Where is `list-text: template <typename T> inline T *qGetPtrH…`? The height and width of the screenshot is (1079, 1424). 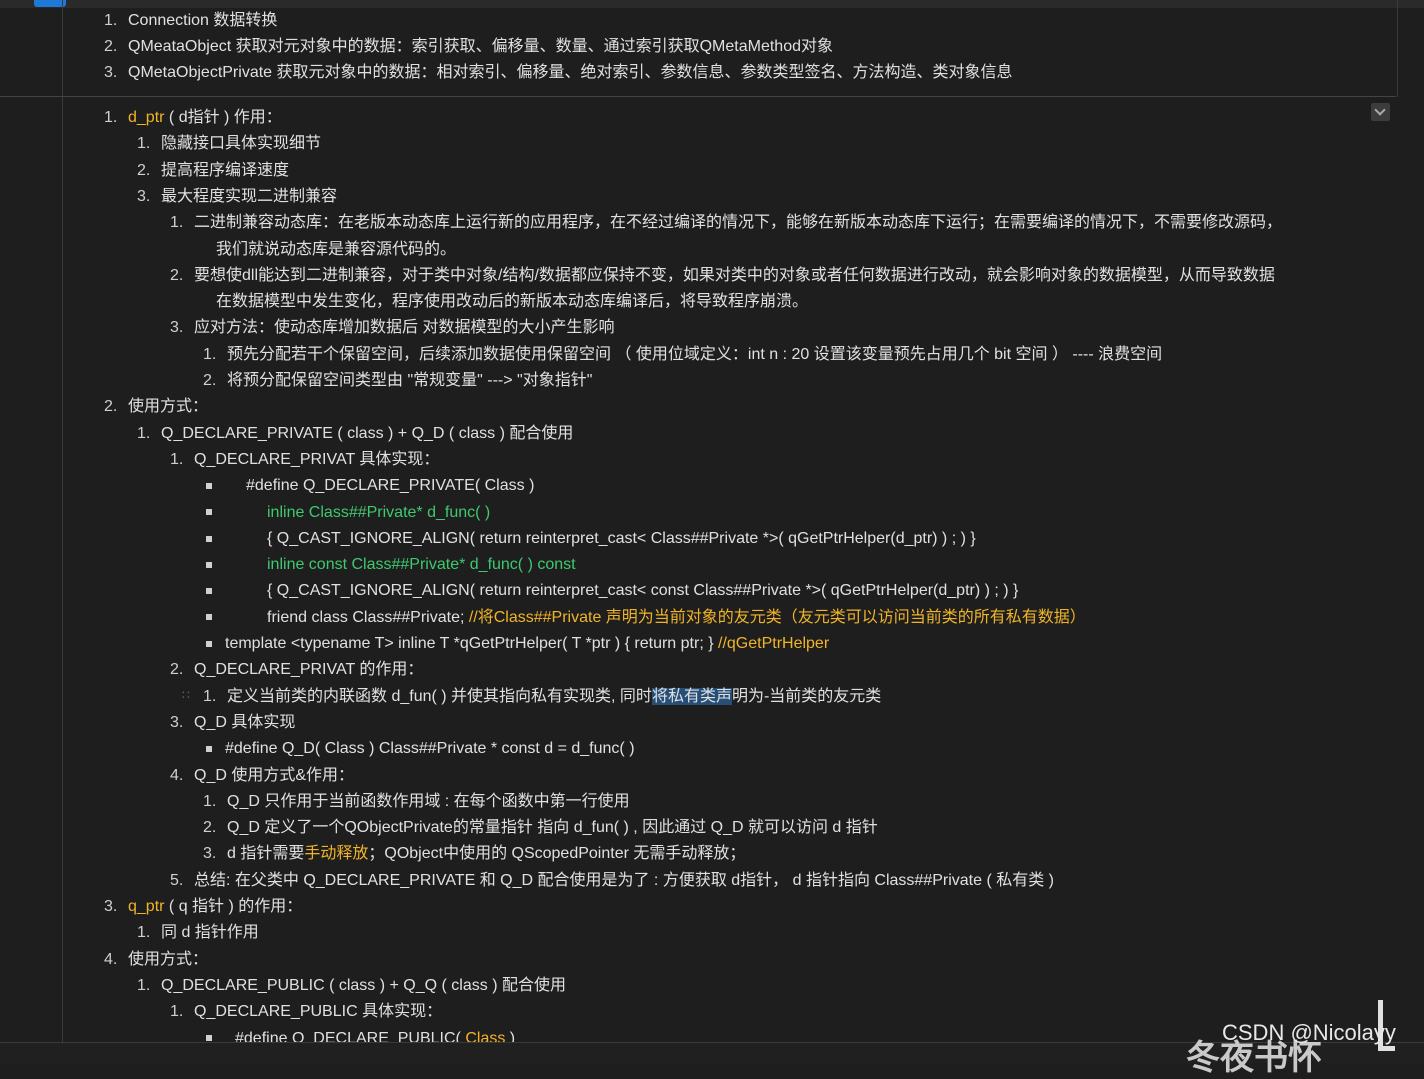 list-text: template <typename T> inline T *qGetPtrH… is located at coordinates (471, 643).